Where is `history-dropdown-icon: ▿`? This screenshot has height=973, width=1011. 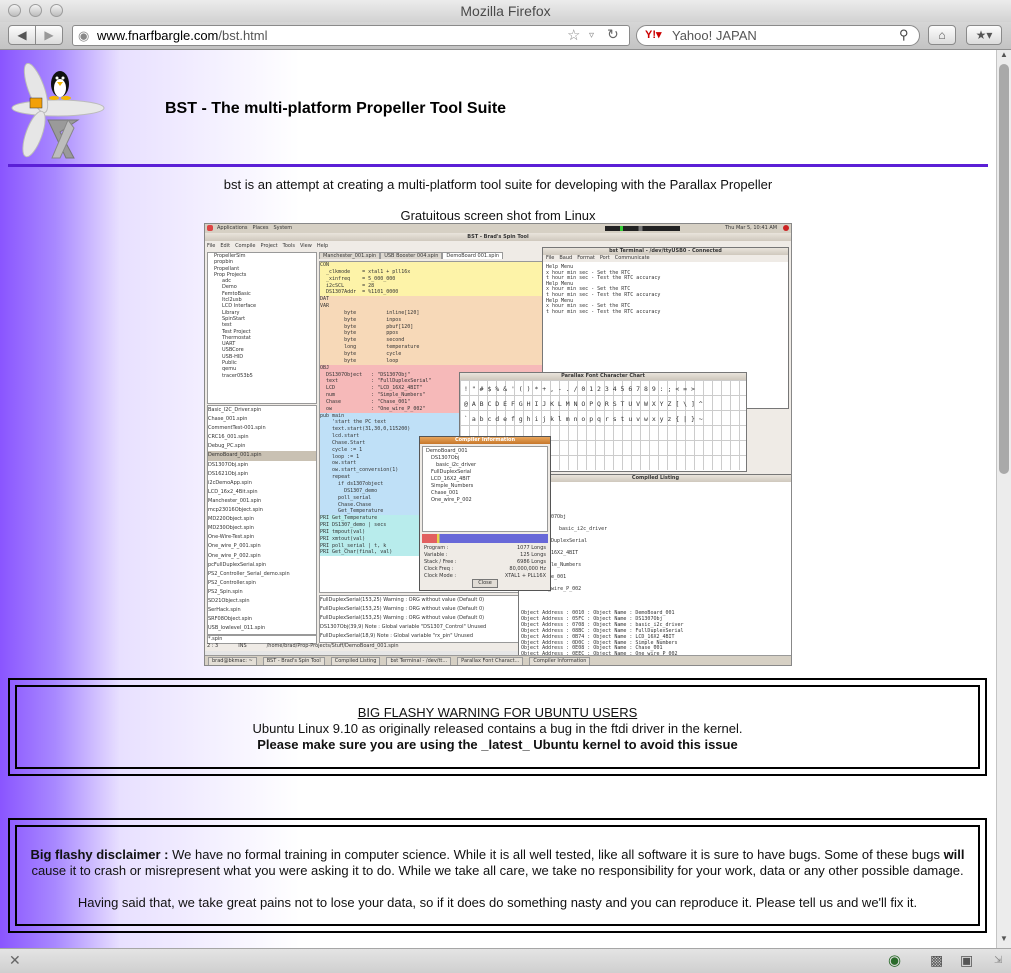
history-dropdown-icon: ▿ is located at coordinates (591, 35).